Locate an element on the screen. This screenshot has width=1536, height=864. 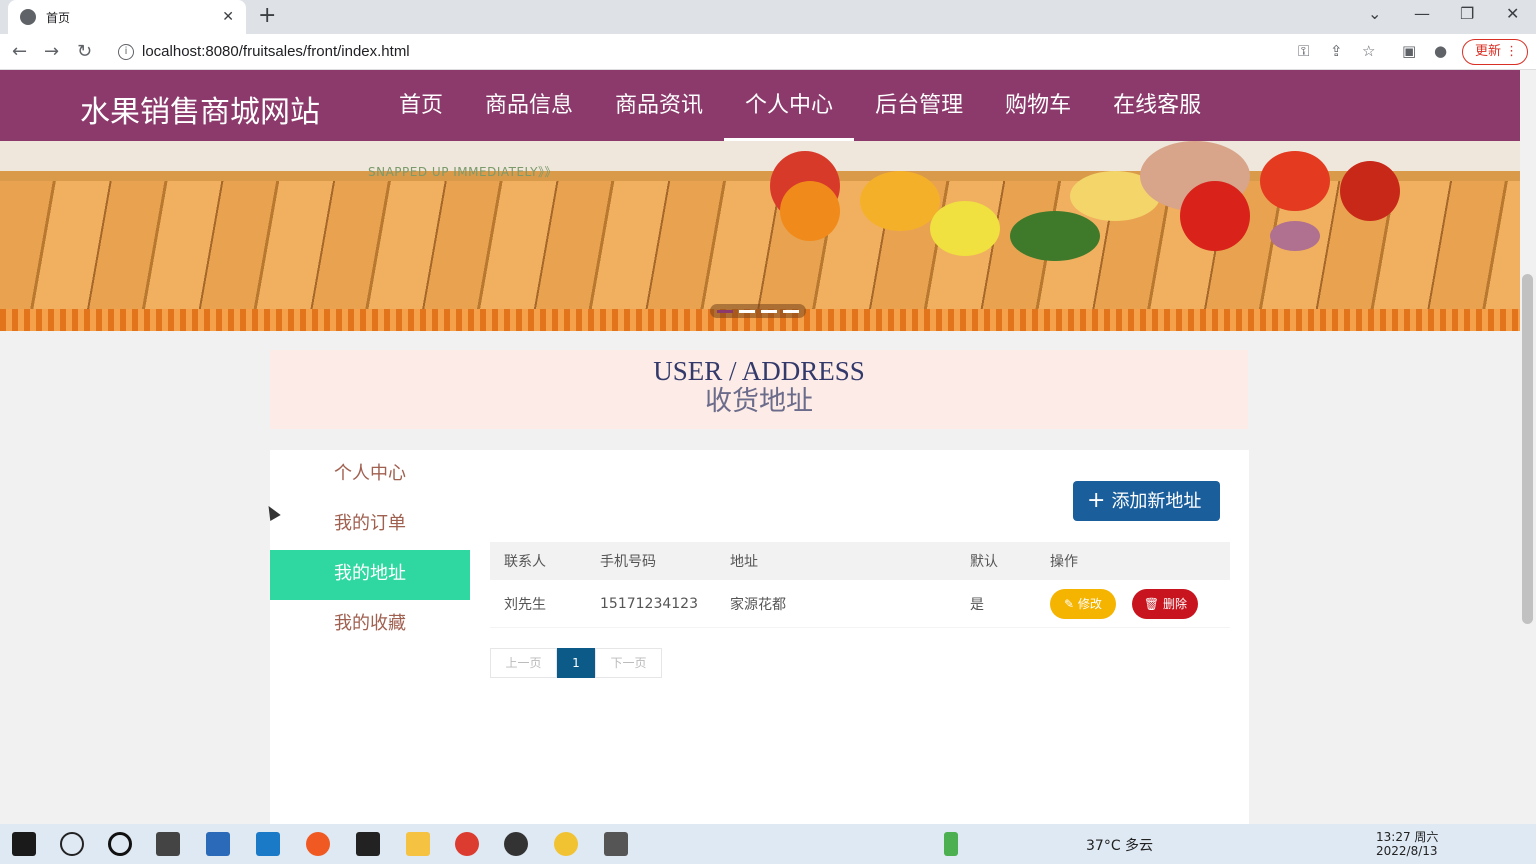
key-icon: ⚿ is located at coordinates (1303, 51).